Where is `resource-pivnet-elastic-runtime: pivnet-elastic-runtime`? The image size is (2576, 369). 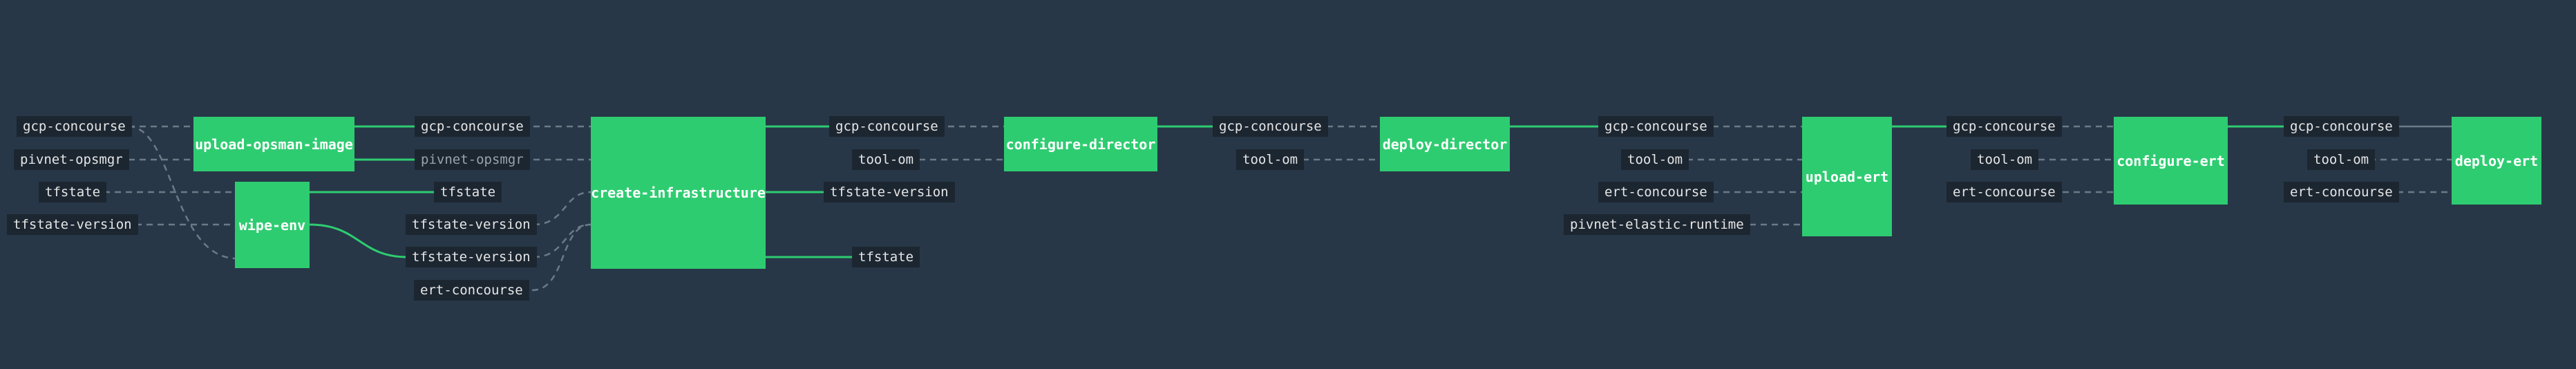
resource-pivnet-elastic-runtime: pivnet-elastic-runtime is located at coordinates (1657, 225).